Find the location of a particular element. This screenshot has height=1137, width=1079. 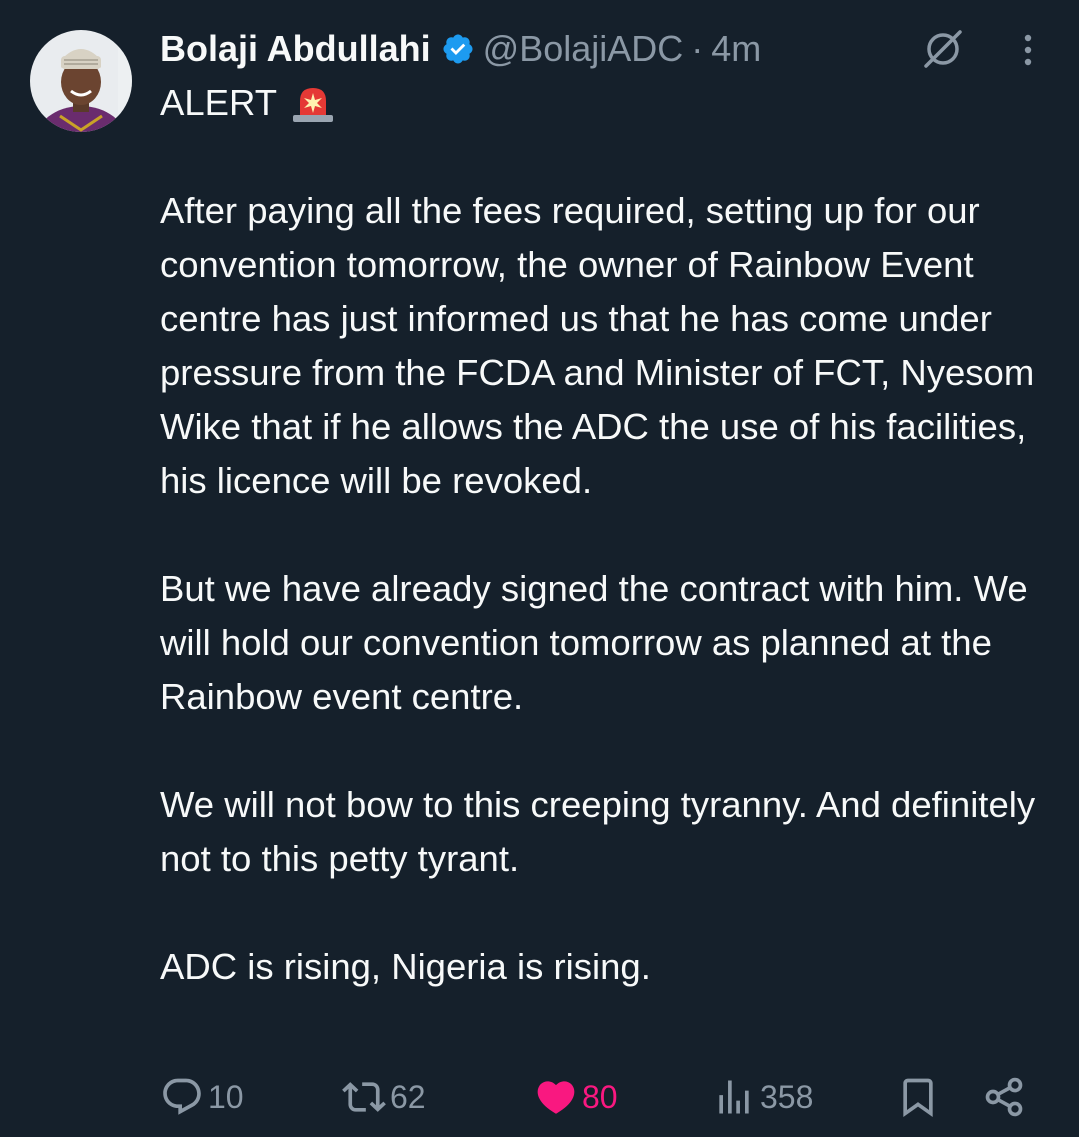

verified-badge-icon is located at coordinates (458, 49).